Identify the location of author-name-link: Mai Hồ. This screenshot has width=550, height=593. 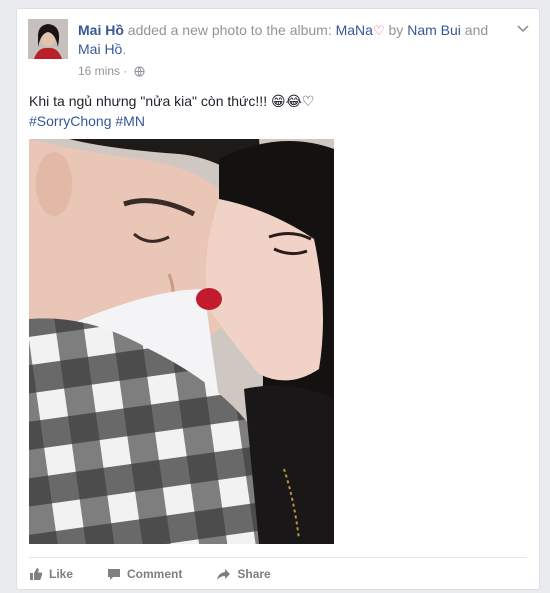
(101, 30).